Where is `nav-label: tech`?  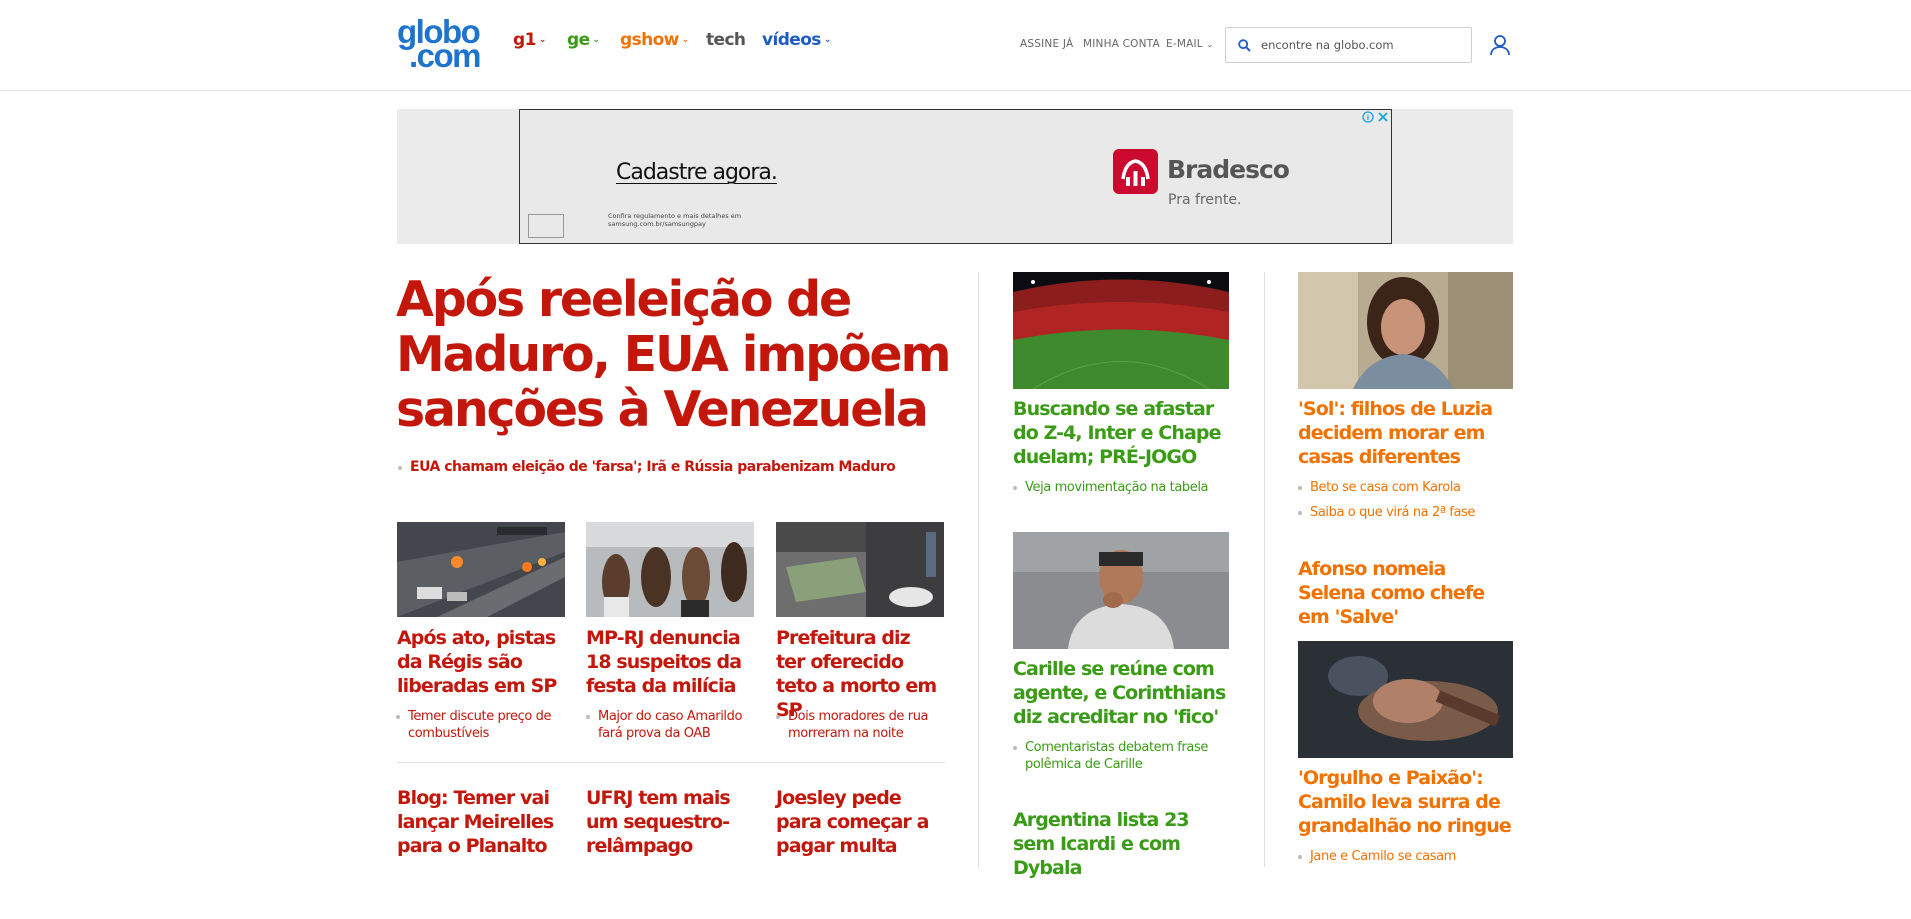 nav-label: tech is located at coordinates (726, 40).